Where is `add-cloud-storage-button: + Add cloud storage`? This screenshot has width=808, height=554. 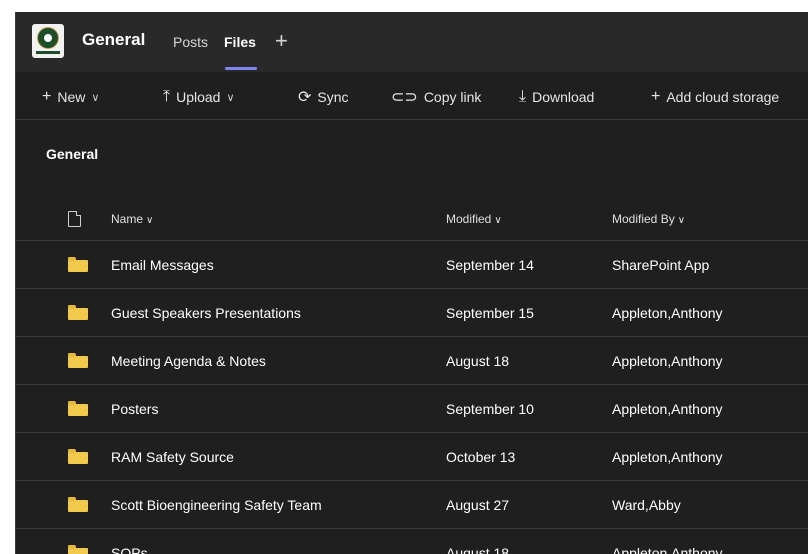 add-cloud-storage-button: + Add cloud storage is located at coordinates (715, 97).